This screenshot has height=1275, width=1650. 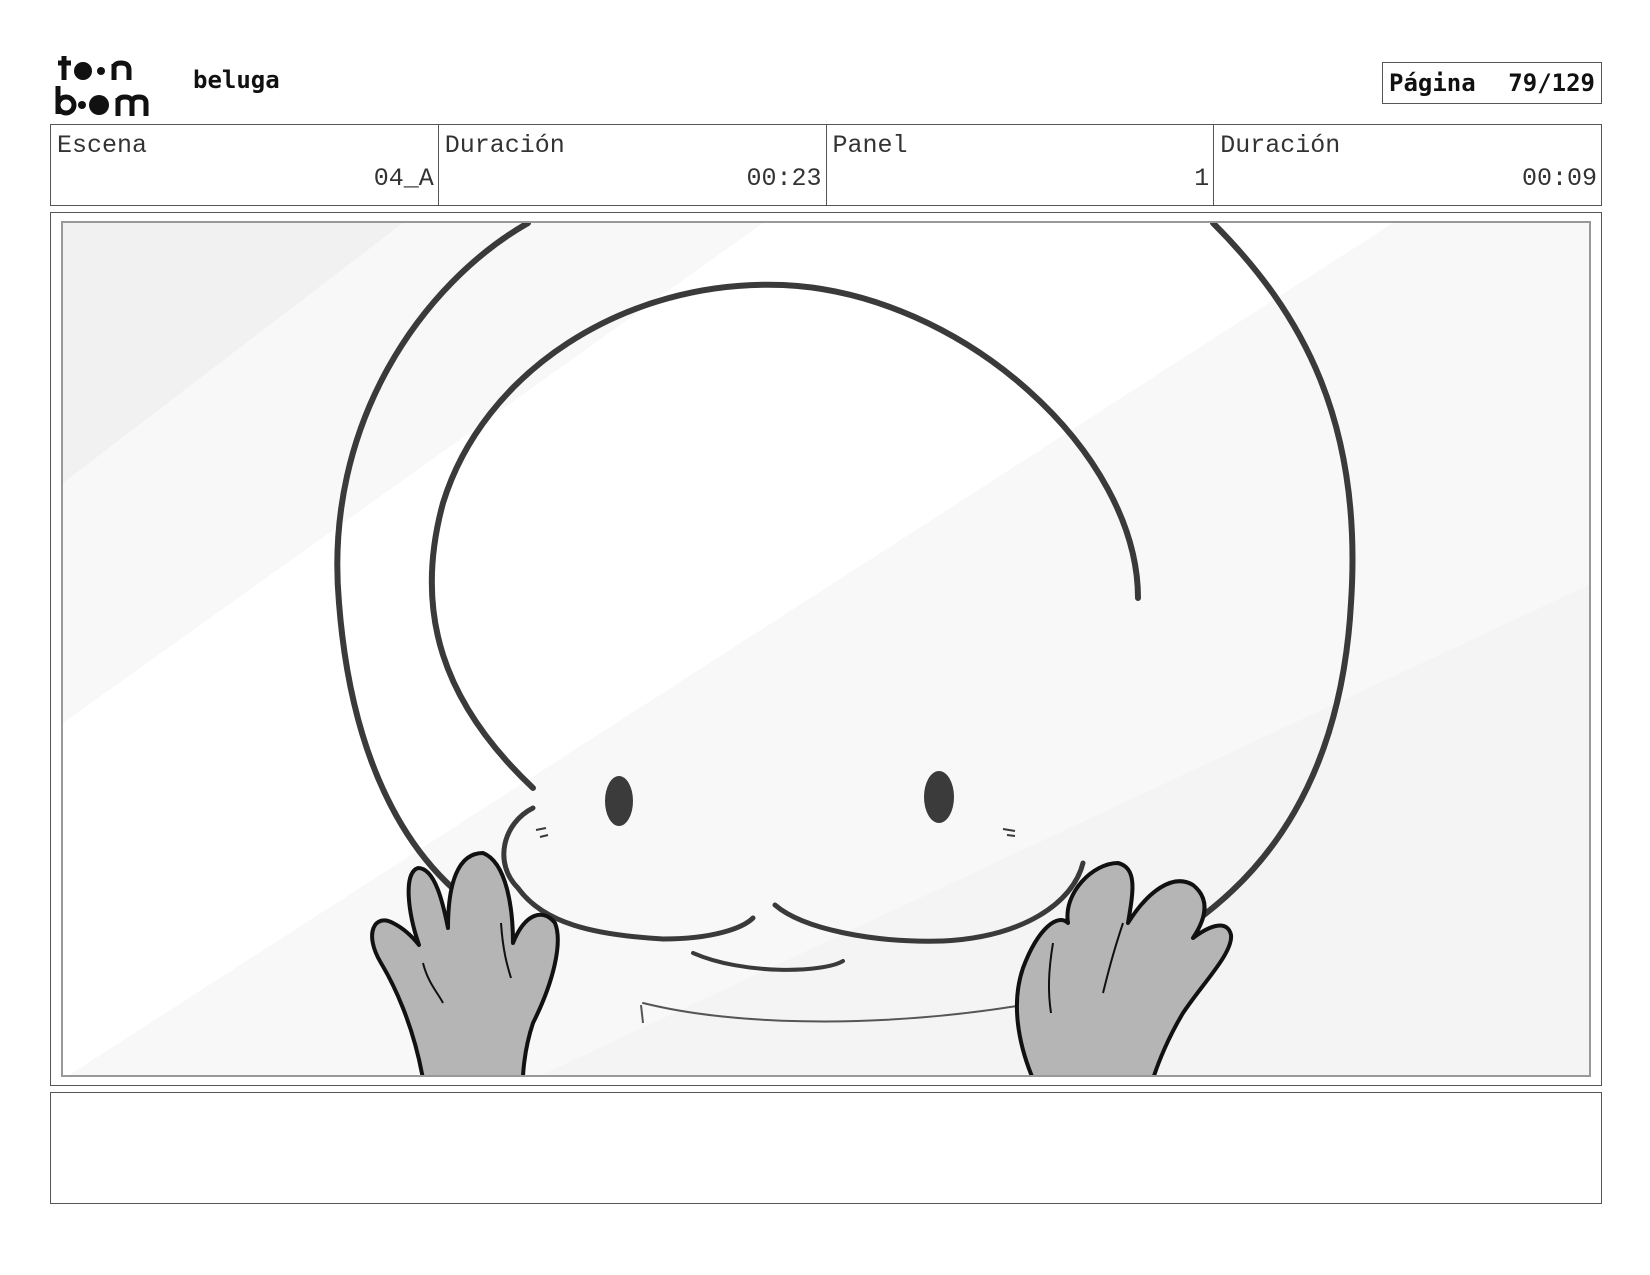 What do you see at coordinates (633, 165) in the screenshot?
I see `scene-duration-cell: Duración 00:23` at bounding box center [633, 165].